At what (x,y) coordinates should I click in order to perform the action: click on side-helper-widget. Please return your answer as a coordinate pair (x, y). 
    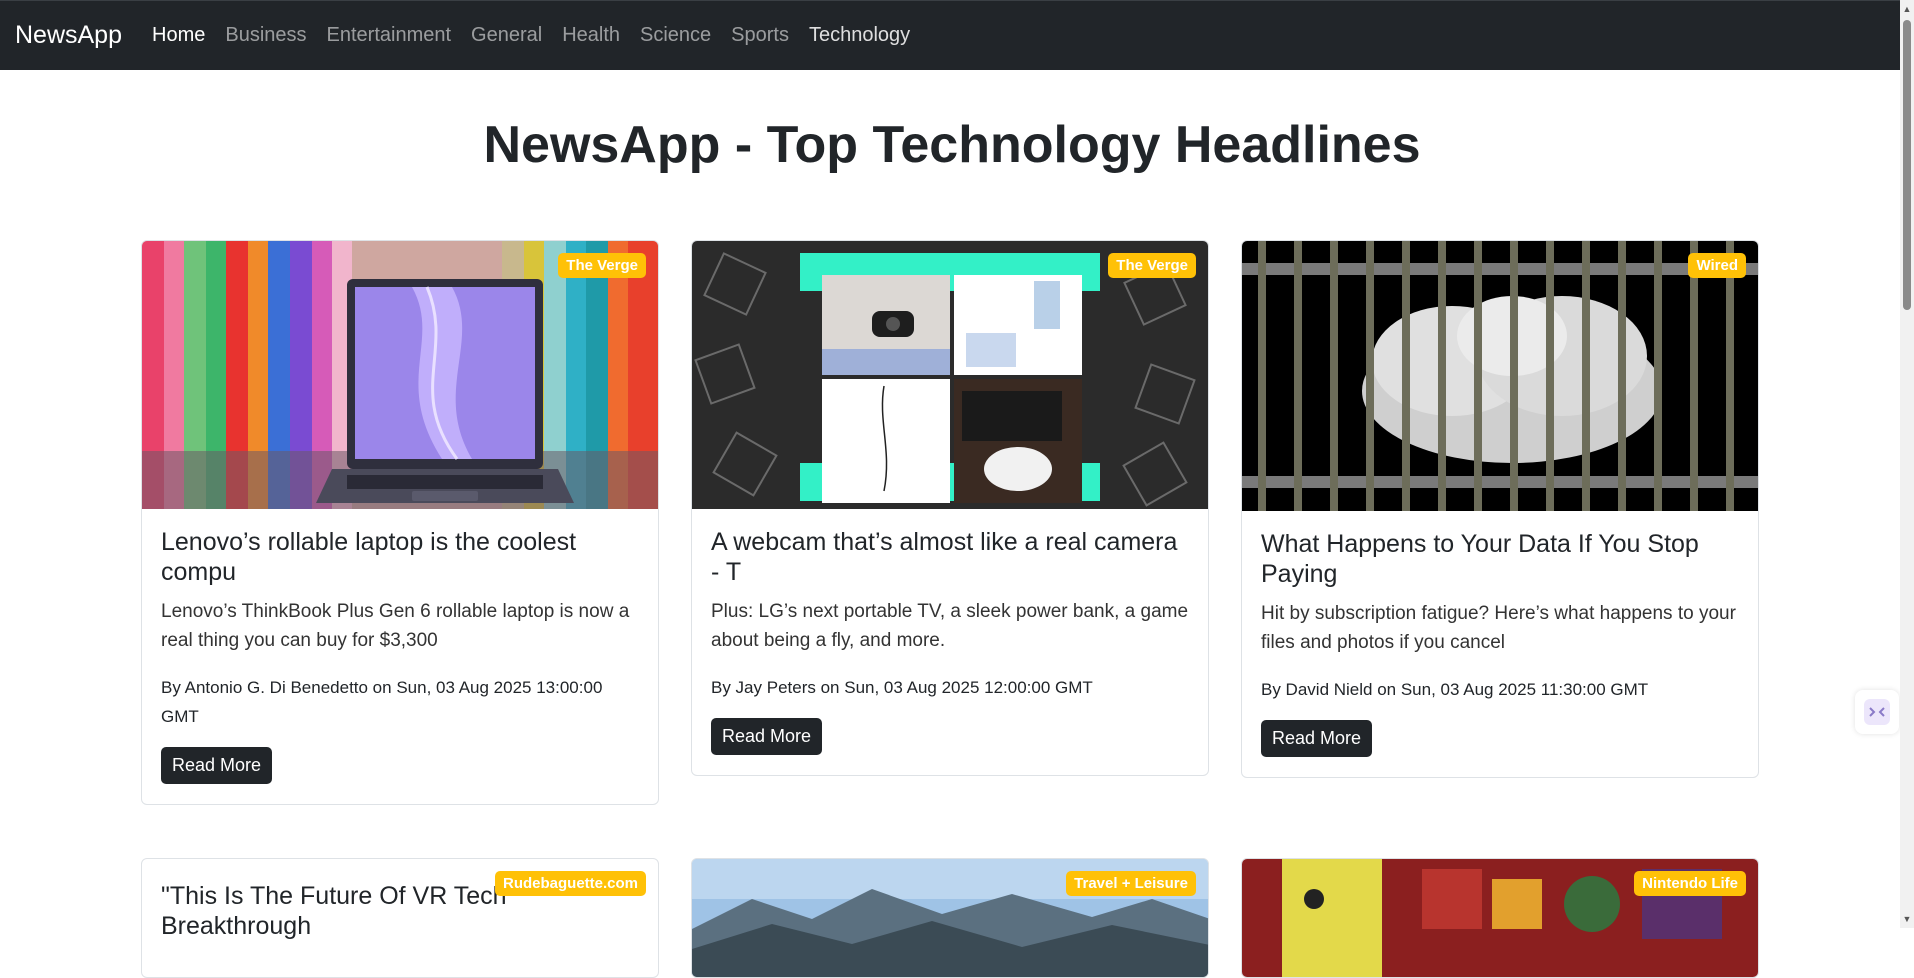
    Looking at the image, I should click on (1877, 712).